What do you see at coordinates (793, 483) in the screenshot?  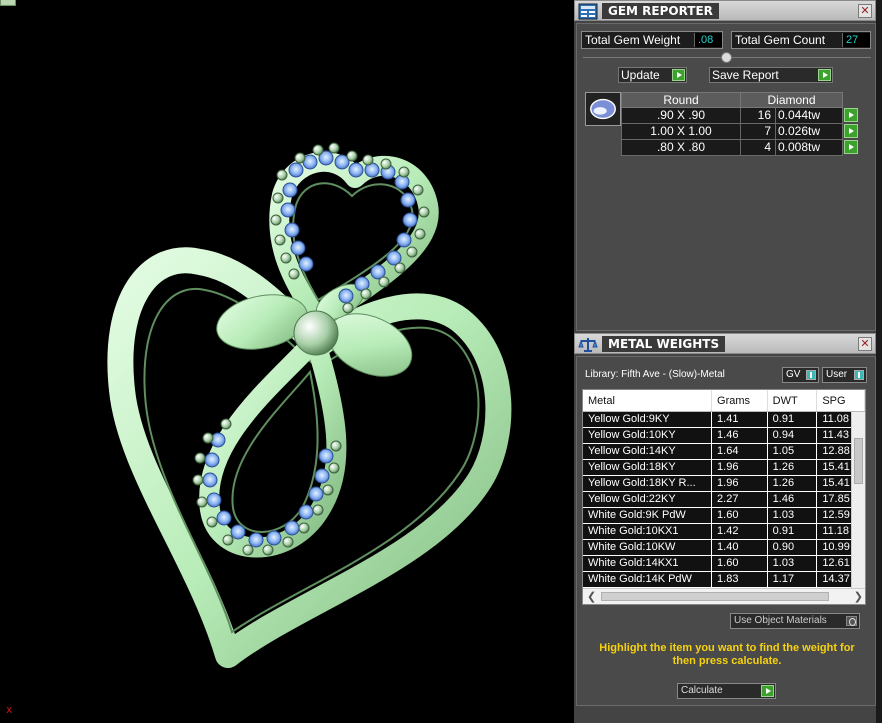 I see `metal-dwt: 1.26` at bounding box center [793, 483].